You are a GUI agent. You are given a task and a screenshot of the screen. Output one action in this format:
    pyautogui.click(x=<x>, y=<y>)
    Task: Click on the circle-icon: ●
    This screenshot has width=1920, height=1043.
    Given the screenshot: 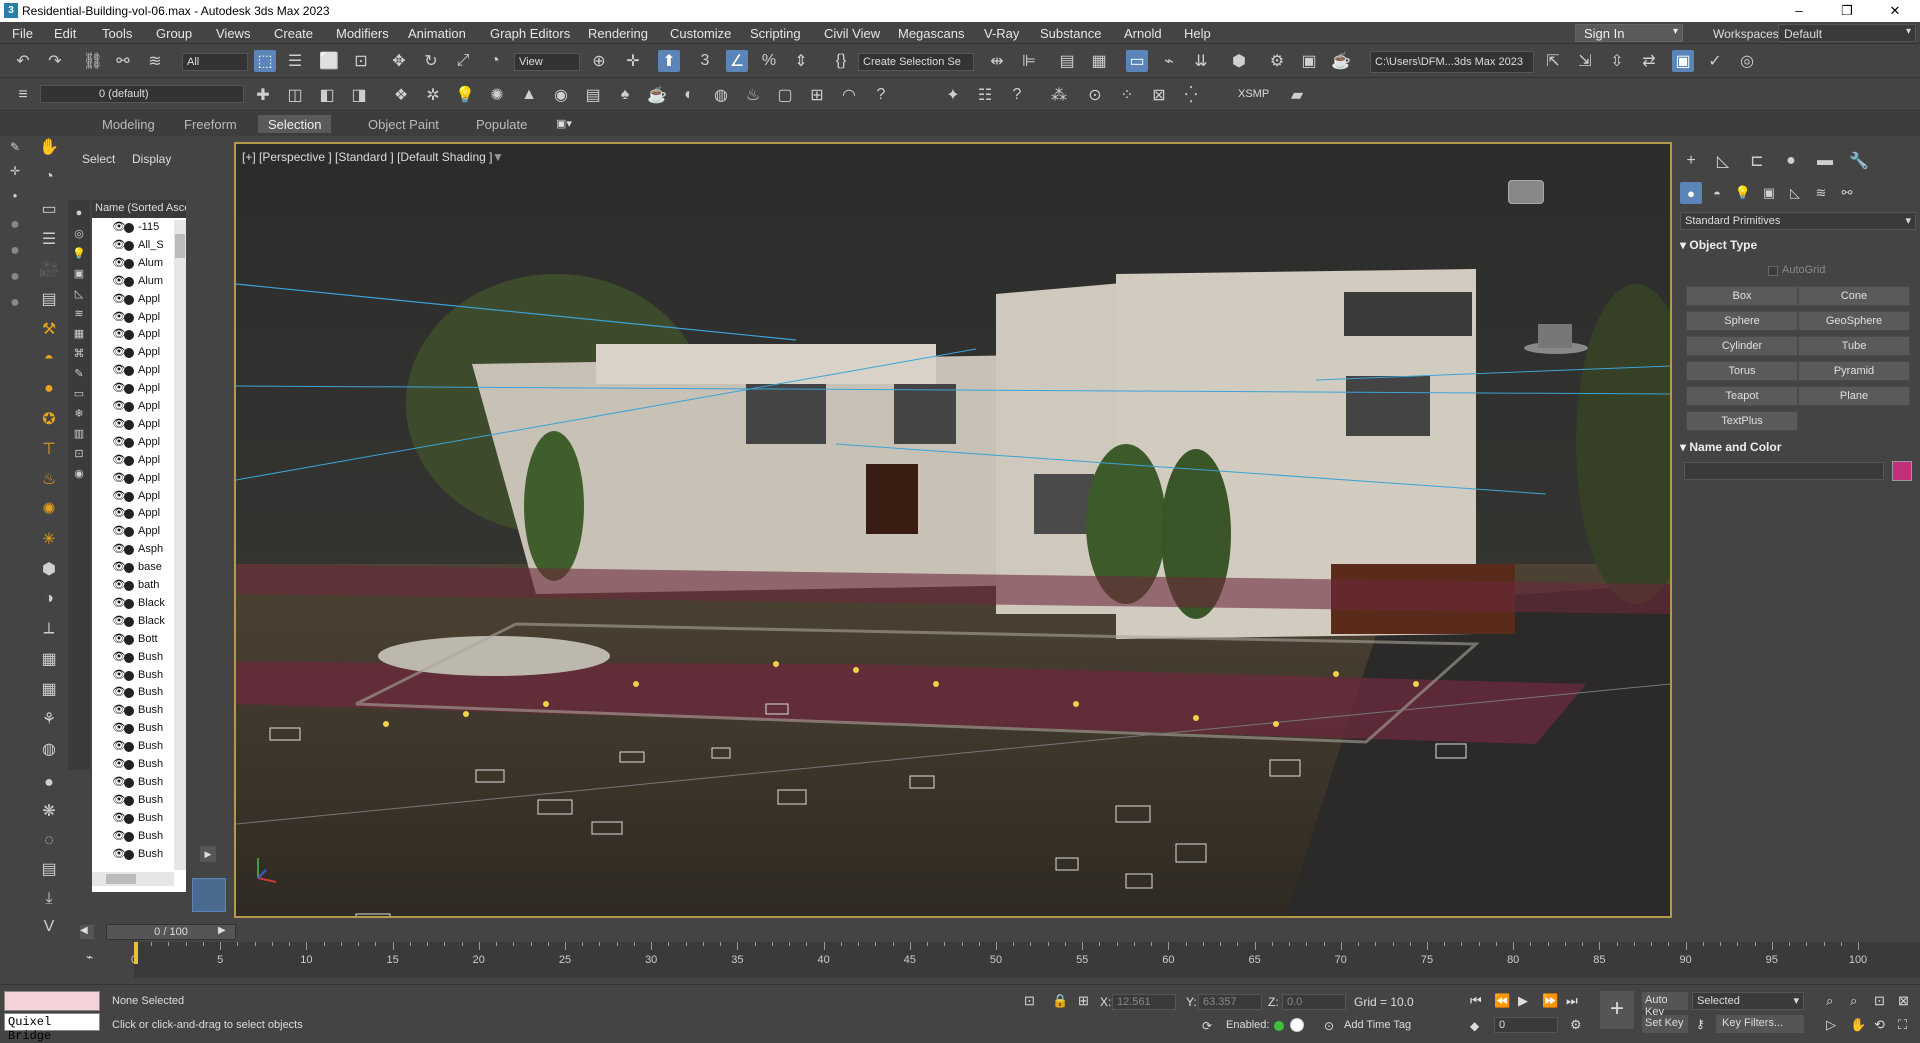 What is the action you would take?
    pyautogui.click(x=15, y=303)
    